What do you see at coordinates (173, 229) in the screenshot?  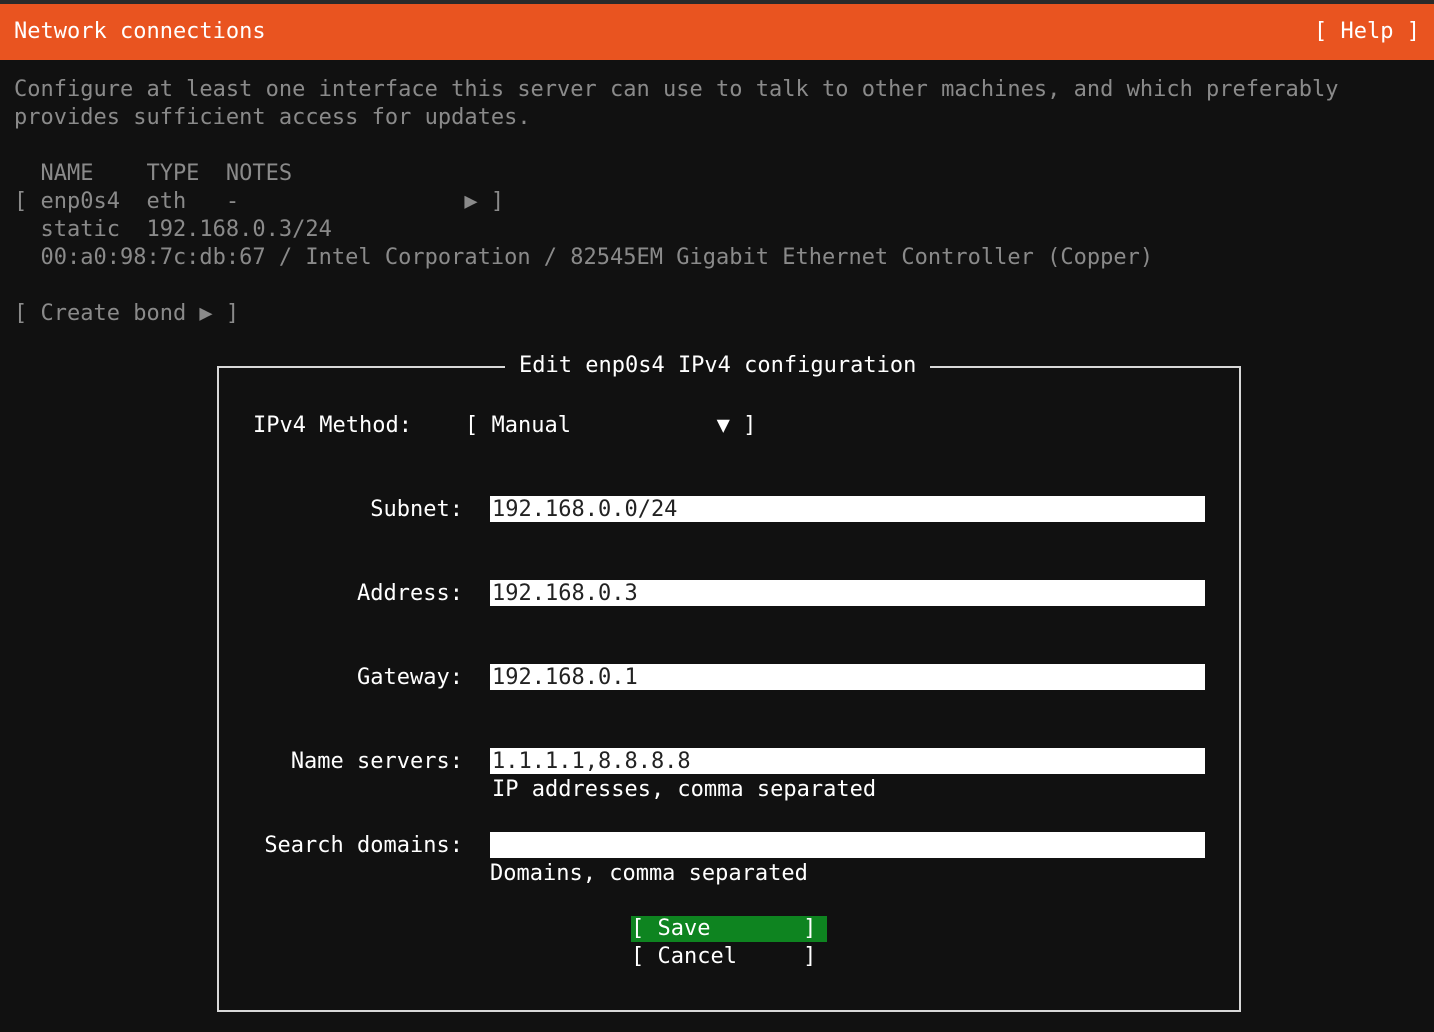 I see `interface-static-detail: static 192.168.0.3/24` at bounding box center [173, 229].